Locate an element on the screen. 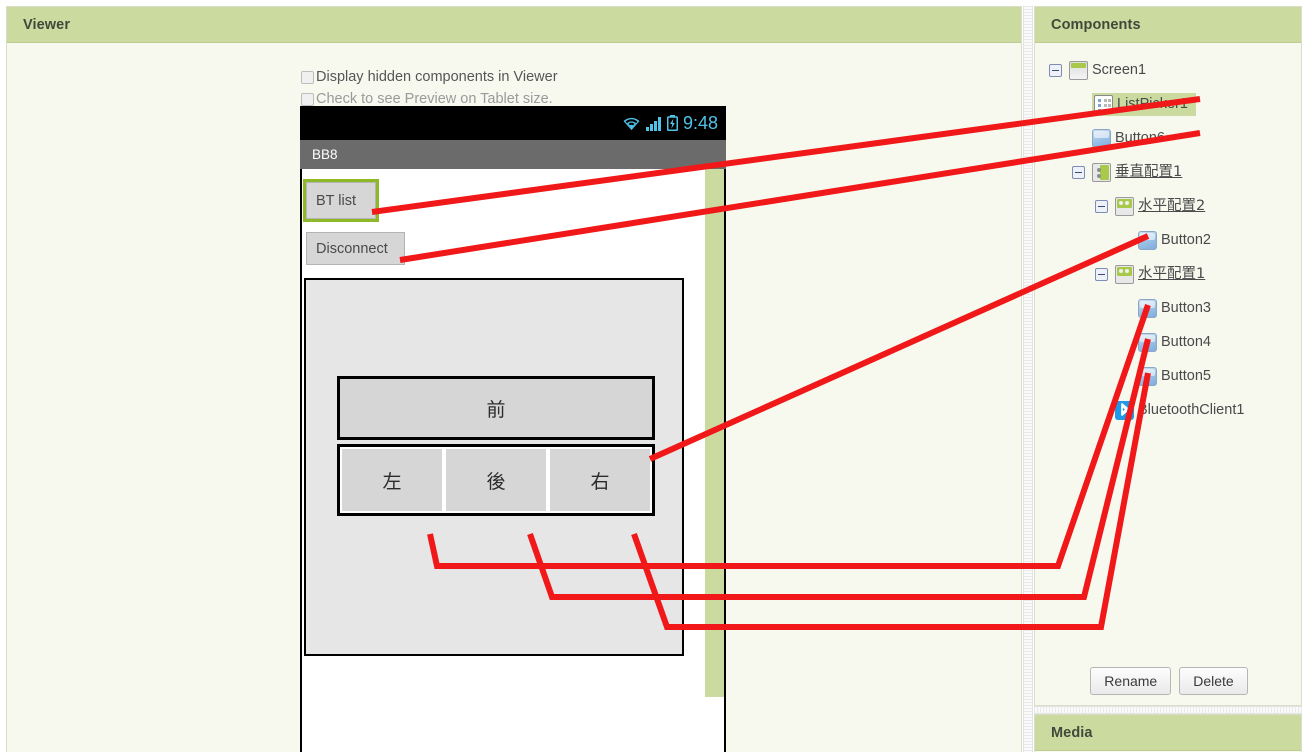 The width and height of the screenshot is (1302, 752). tree-item-ListPicker1: ListPicker1 is located at coordinates (1168, 104).